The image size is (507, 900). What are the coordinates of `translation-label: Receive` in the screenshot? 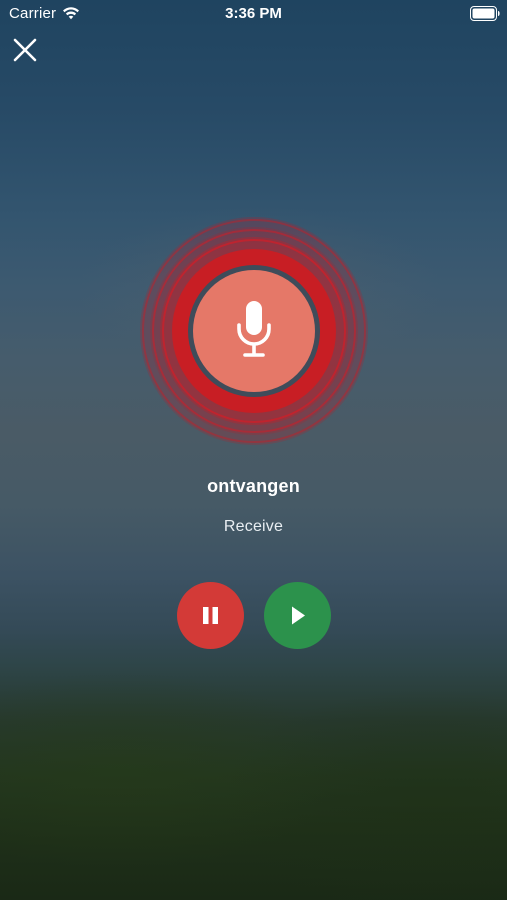 It's located at (253, 526).